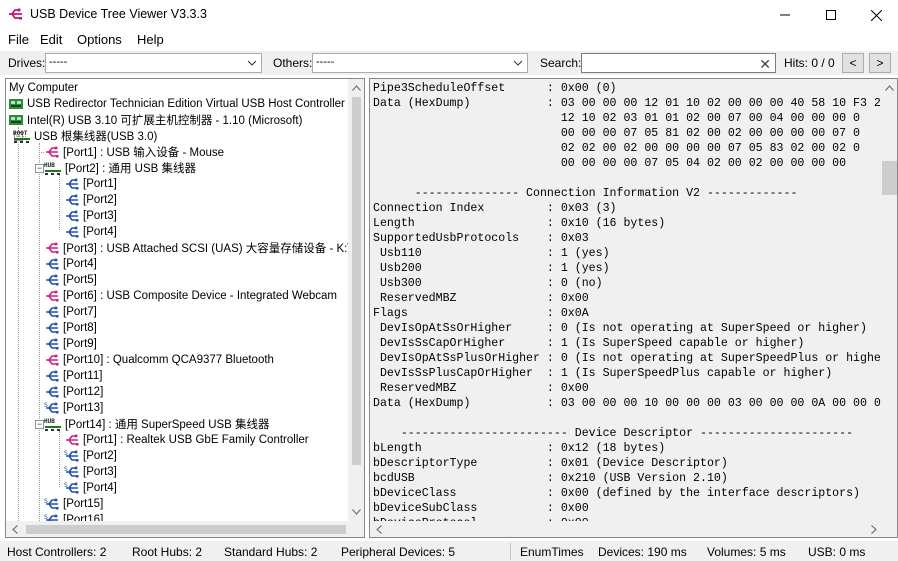 Image resolution: width=898 pixels, height=561 pixels. Describe the element at coordinates (293, 63) in the screenshot. I see `others-label: Others:` at that location.